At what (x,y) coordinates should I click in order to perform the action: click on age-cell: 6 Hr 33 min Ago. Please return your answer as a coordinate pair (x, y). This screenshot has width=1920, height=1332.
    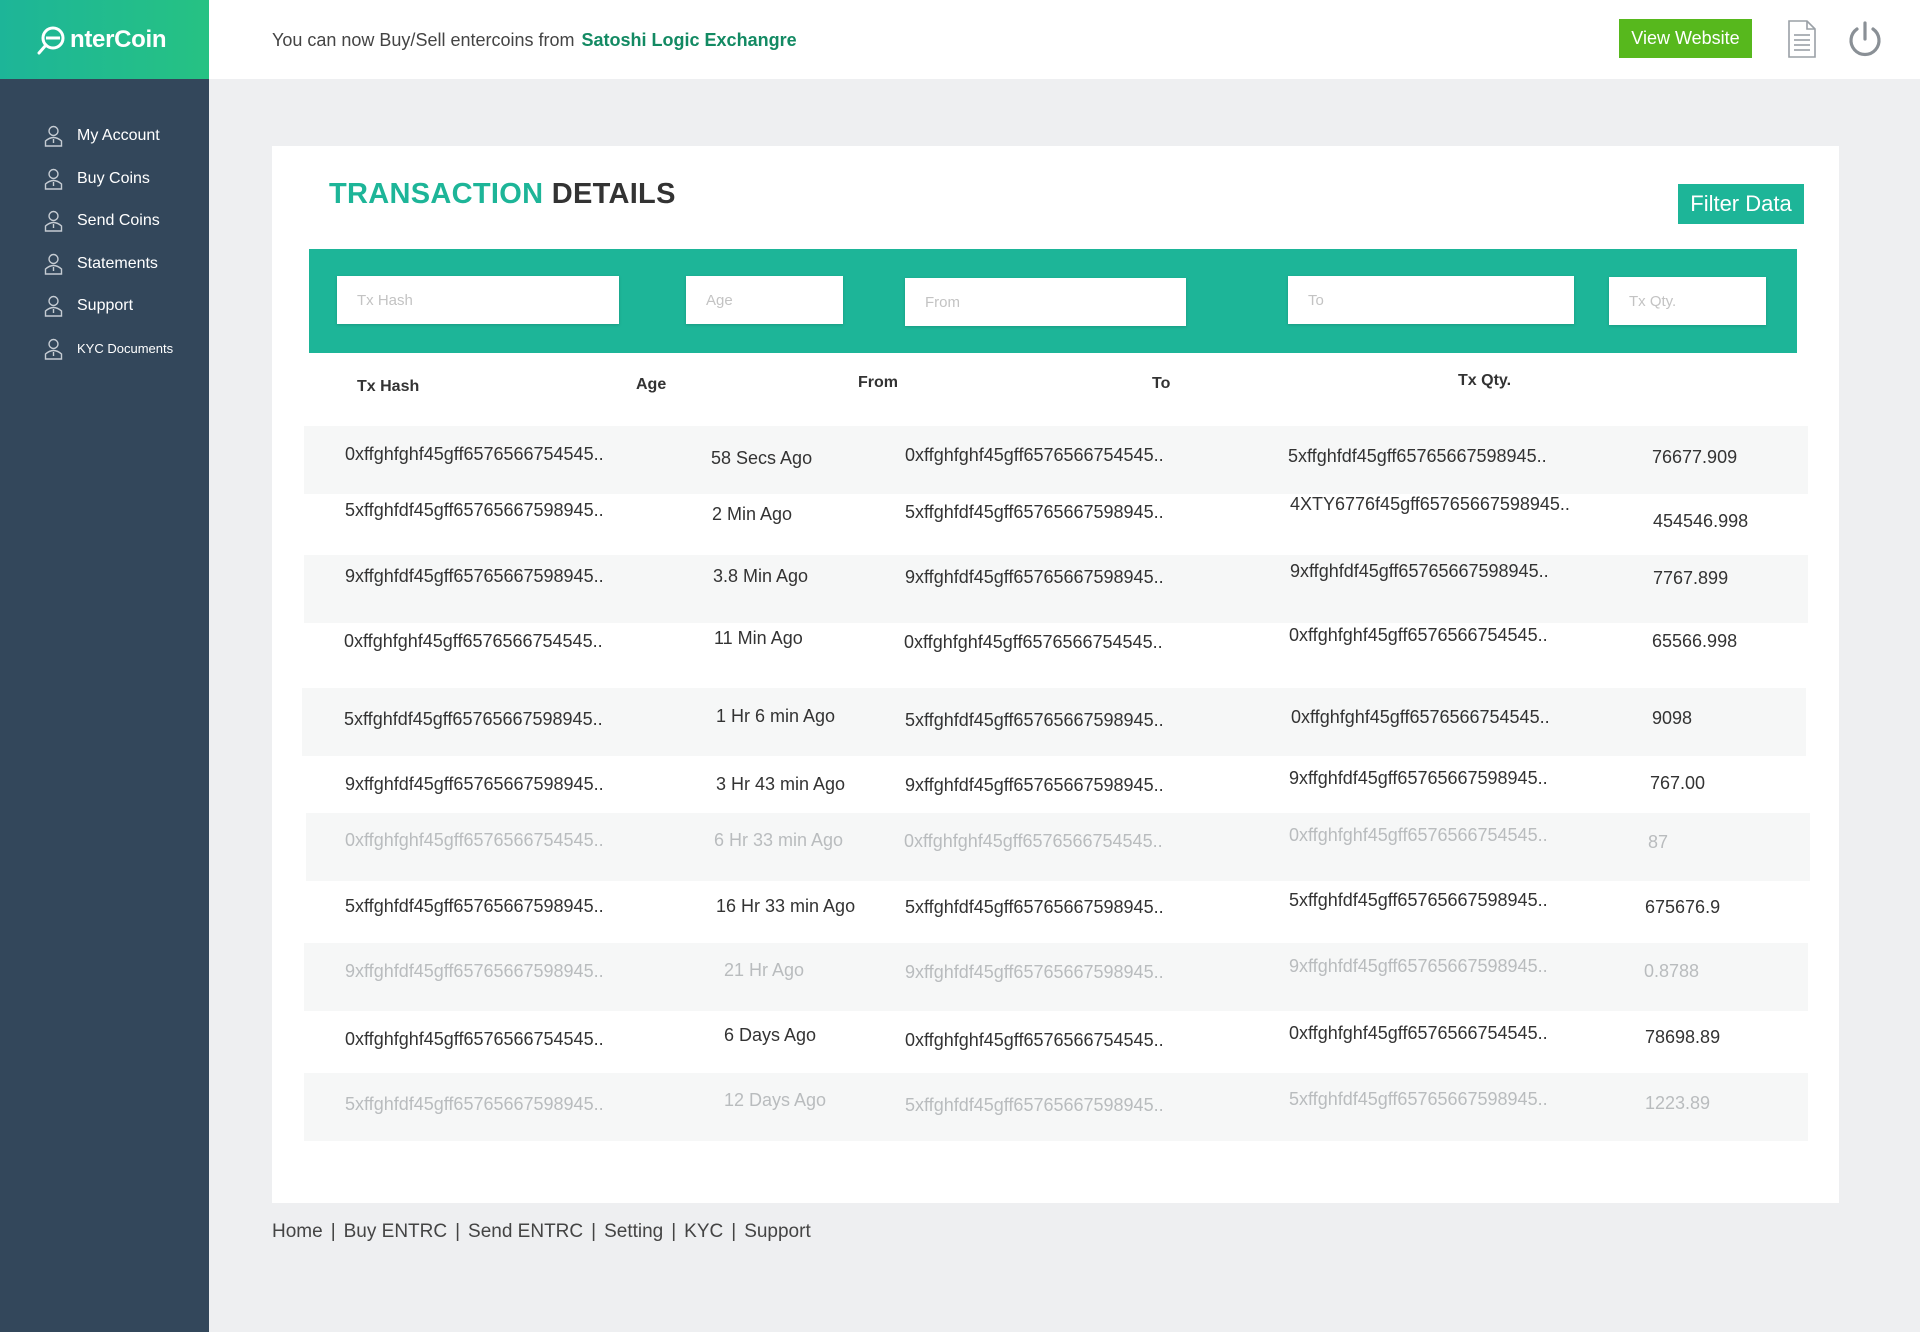
    Looking at the image, I should click on (779, 840).